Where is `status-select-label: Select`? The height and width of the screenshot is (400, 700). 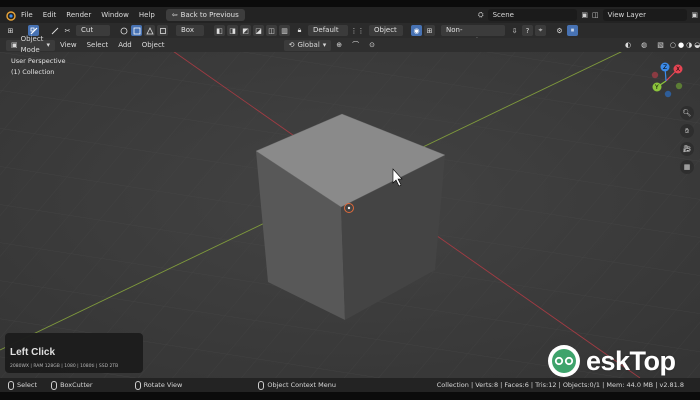 status-select-label: Select is located at coordinates (27, 385).